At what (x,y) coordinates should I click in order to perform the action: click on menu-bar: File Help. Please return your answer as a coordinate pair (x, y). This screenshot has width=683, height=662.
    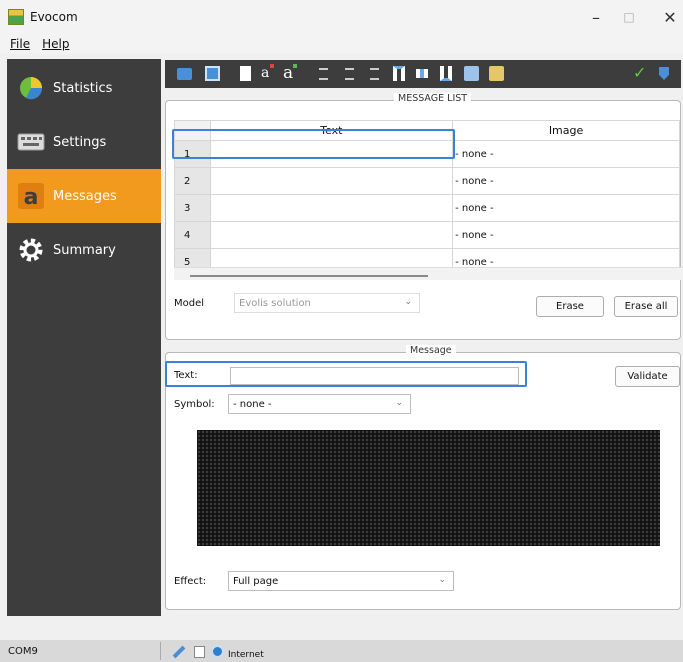
    Looking at the image, I should click on (341, 44).